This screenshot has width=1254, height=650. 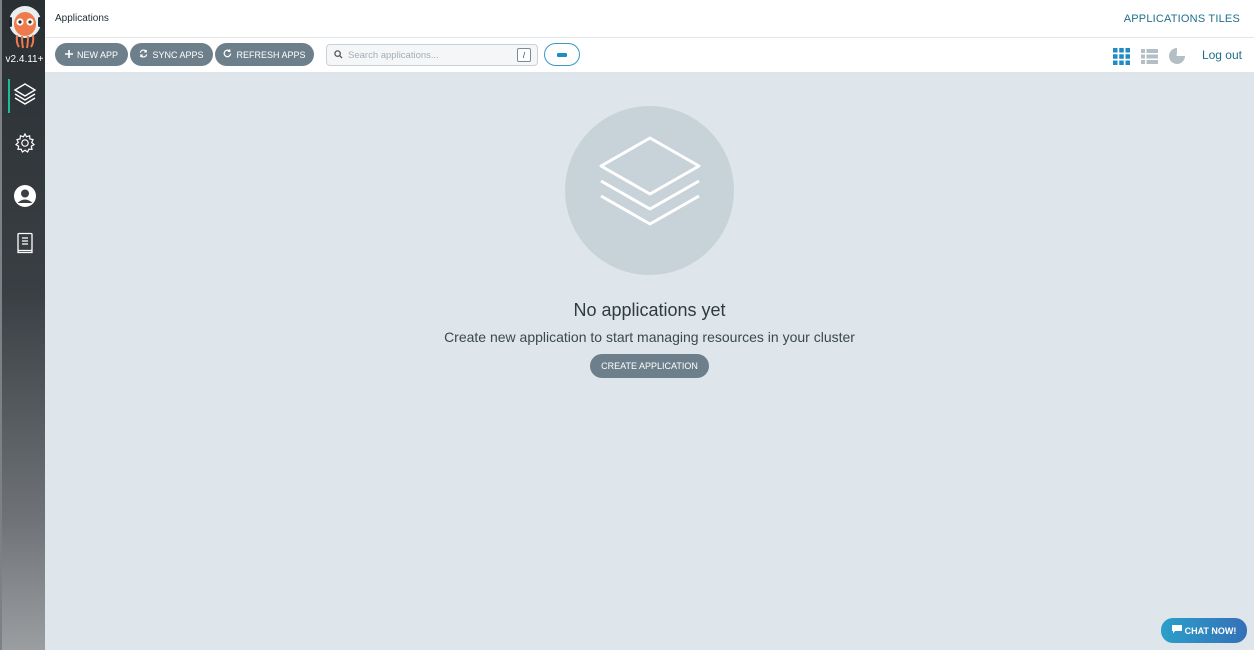 I want to click on sidebar-item-applications, so click(x=25, y=96).